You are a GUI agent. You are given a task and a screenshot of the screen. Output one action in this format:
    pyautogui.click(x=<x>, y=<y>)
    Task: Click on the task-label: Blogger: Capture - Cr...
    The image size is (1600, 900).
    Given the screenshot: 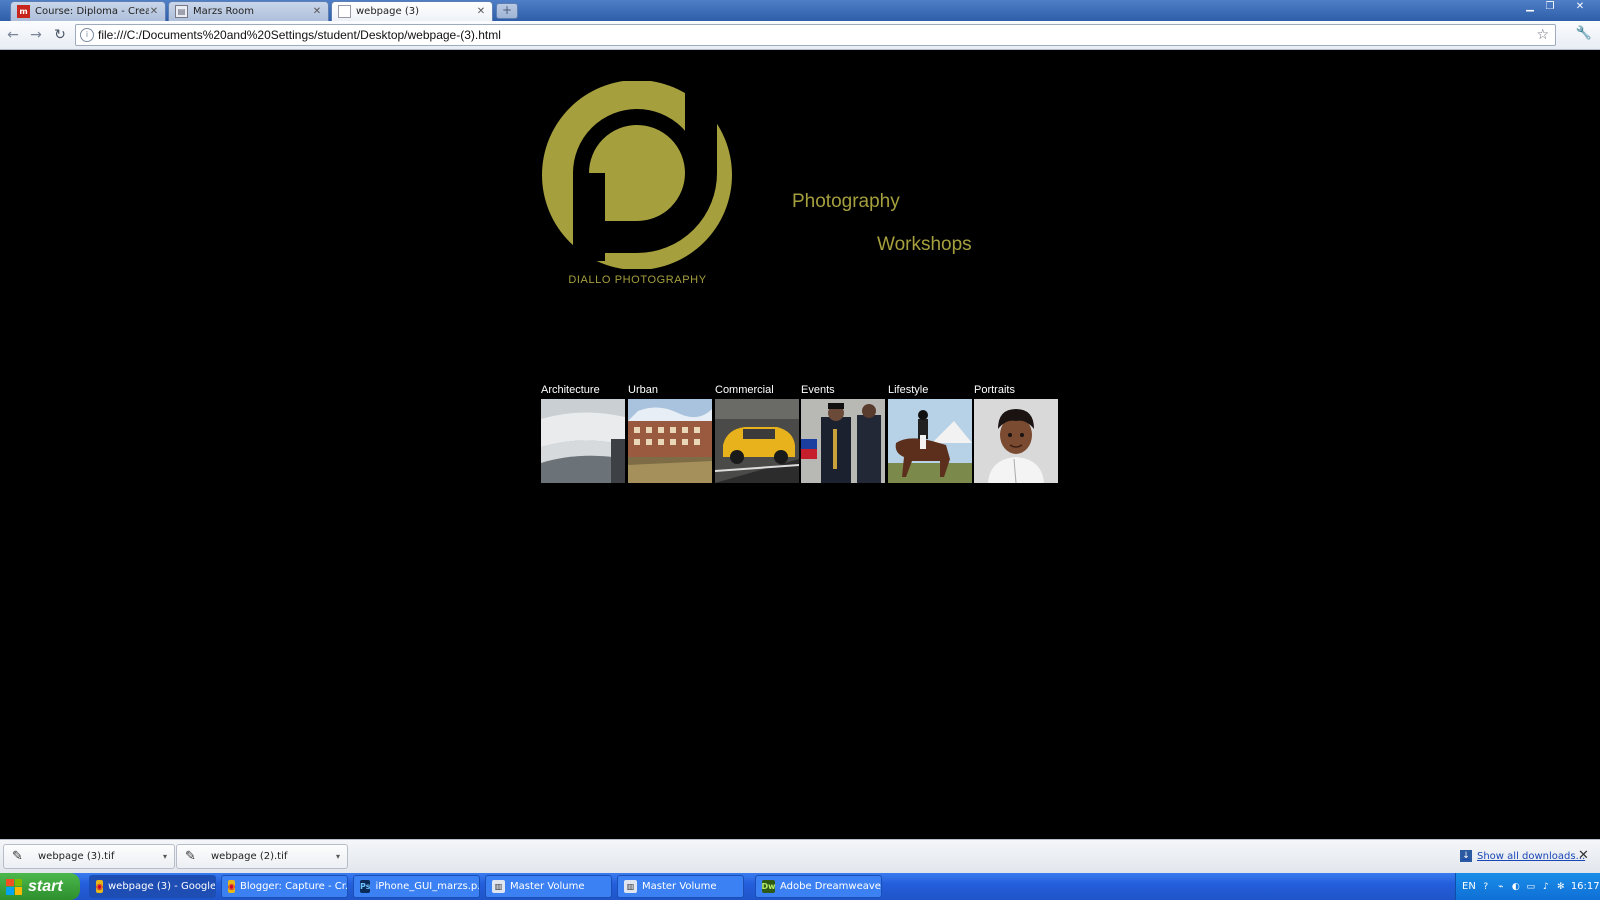 What is the action you would take?
    pyautogui.click(x=293, y=886)
    